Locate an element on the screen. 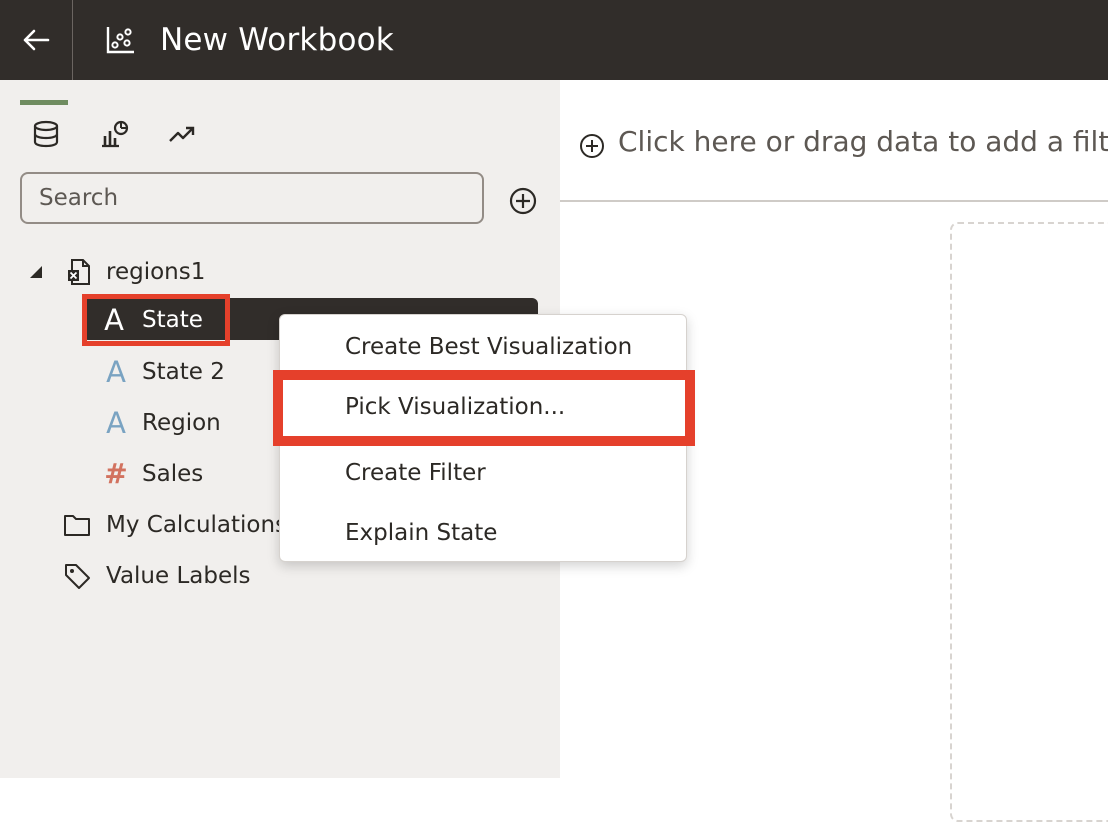 This screenshot has width=1108, height=822. back-button is located at coordinates (36, 40).